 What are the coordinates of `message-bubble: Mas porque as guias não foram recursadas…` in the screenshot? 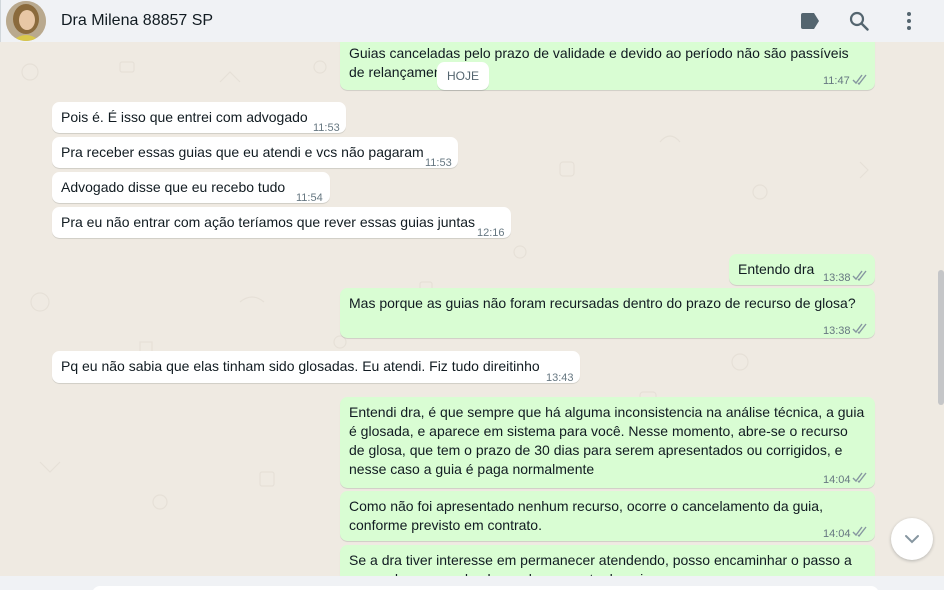 It's located at (607, 313).